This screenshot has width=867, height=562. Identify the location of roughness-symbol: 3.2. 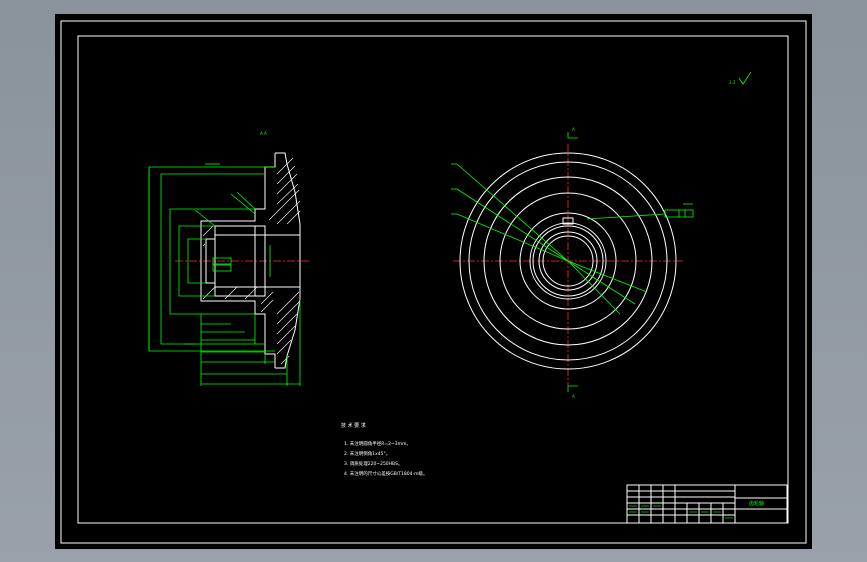
(740, 78).